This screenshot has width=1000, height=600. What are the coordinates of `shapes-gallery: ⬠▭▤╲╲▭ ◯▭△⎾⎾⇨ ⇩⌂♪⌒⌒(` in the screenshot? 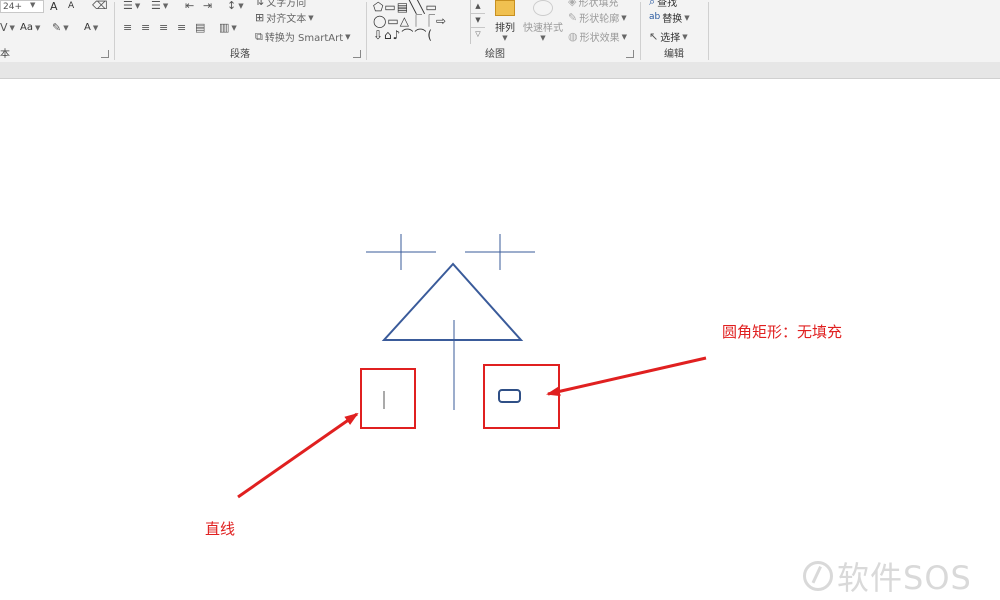 It's located at (421, 22).